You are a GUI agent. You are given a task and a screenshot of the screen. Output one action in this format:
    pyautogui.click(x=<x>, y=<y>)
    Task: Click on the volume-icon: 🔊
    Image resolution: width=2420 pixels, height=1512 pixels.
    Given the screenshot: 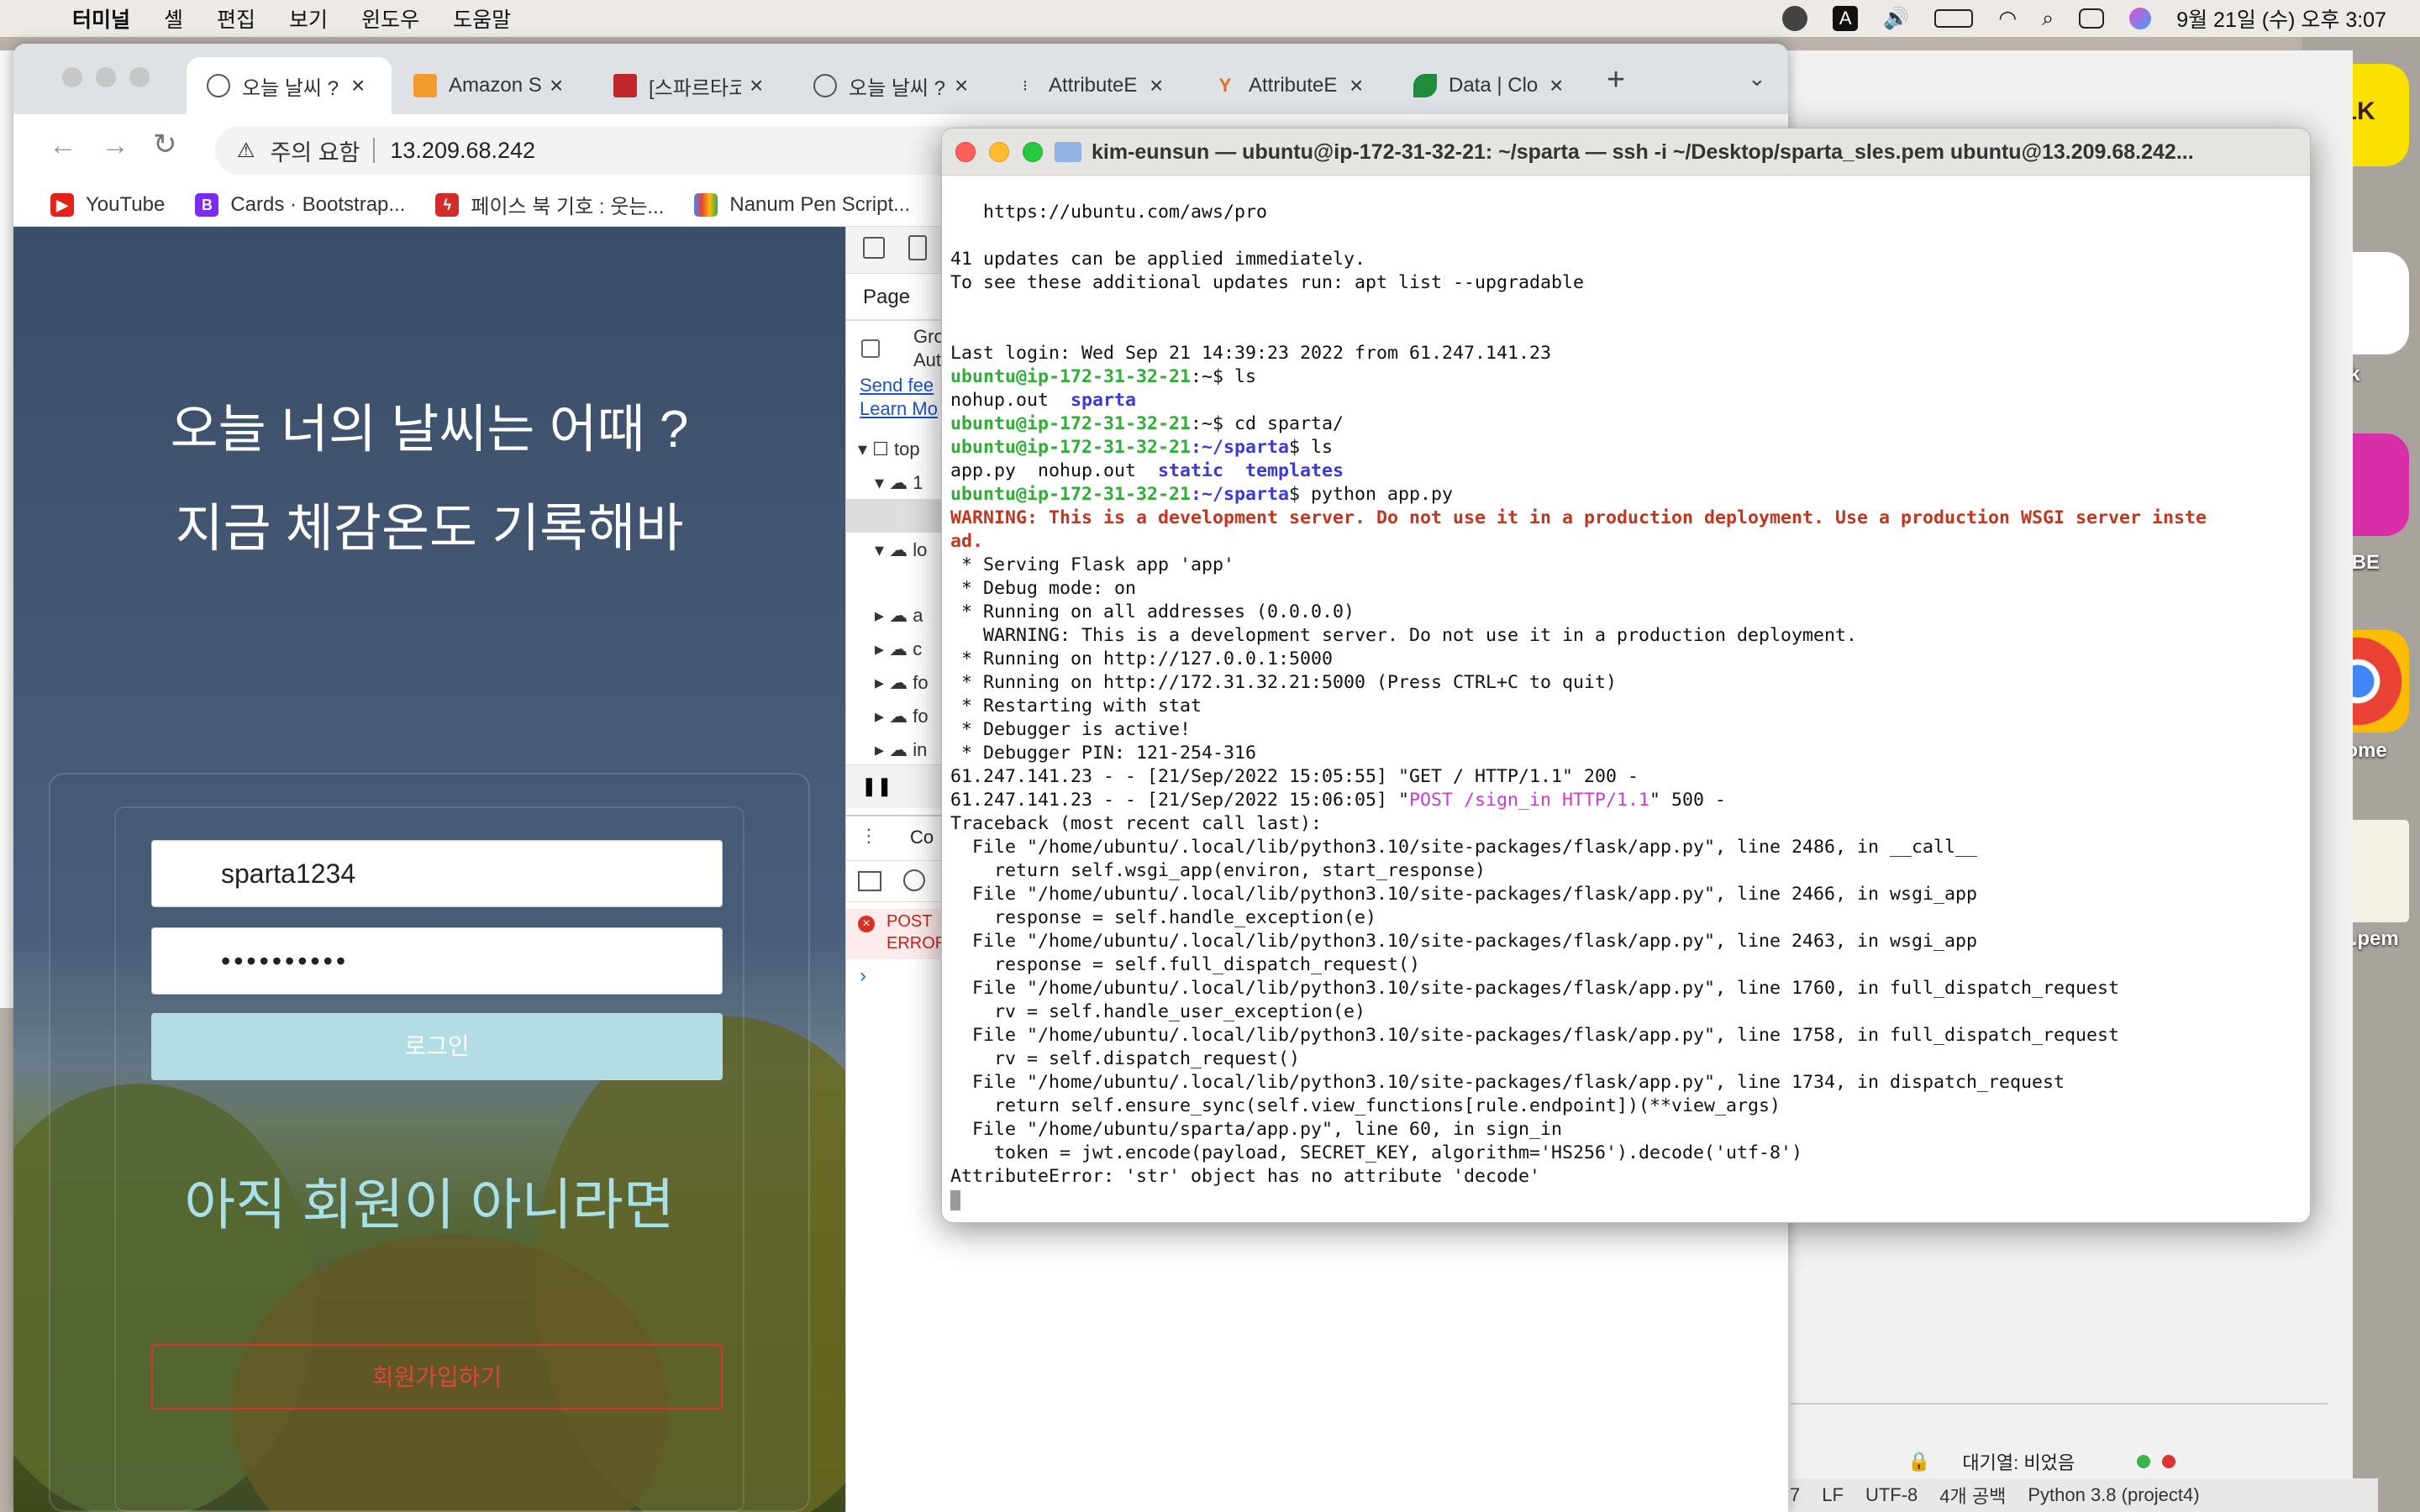 What is the action you would take?
    pyautogui.click(x=1896, y=19)
    